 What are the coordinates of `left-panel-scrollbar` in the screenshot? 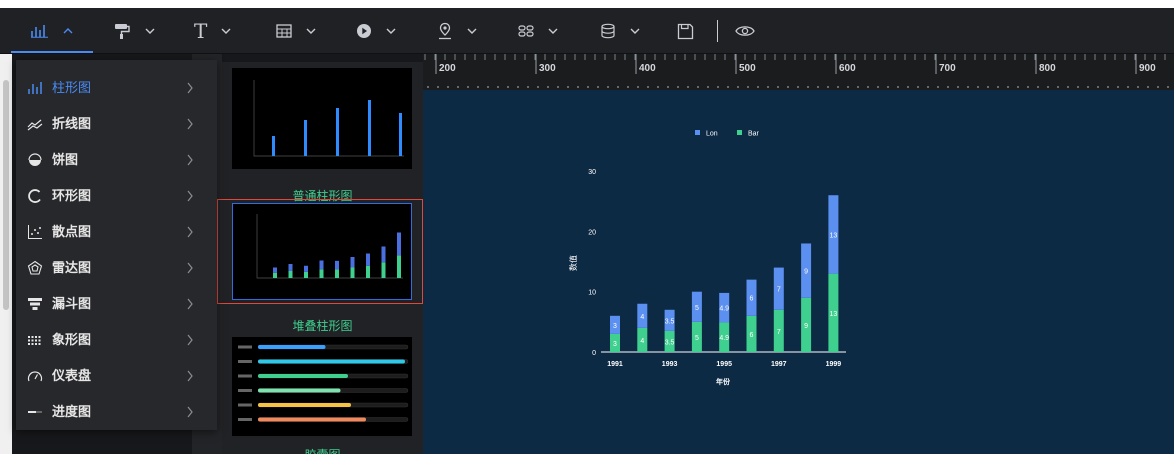 It's located at (6, 254).